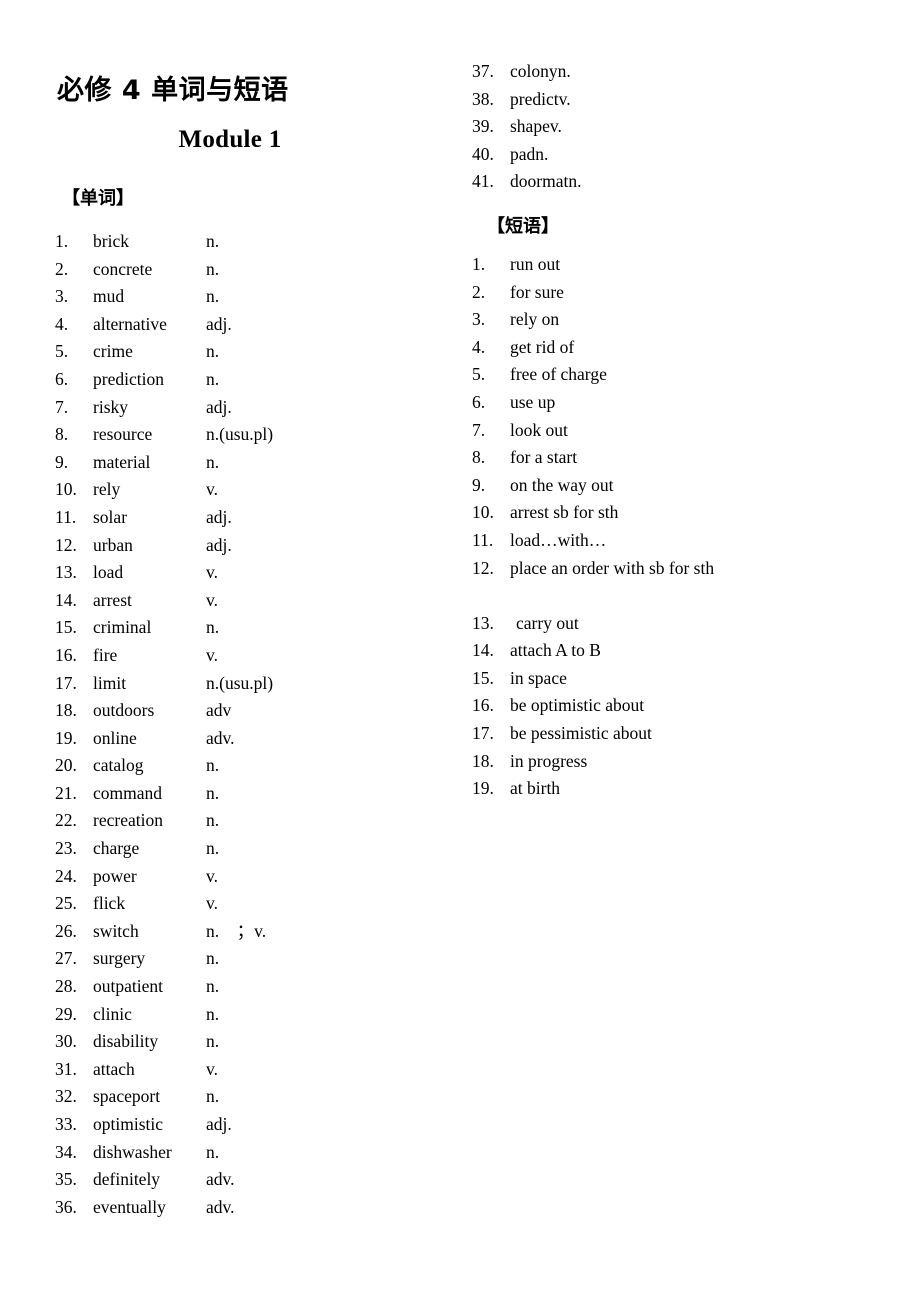  Describe the element at coordinates (255, 380) in the screenshot. I see `word-entry: 6. prediction n.` at that location.